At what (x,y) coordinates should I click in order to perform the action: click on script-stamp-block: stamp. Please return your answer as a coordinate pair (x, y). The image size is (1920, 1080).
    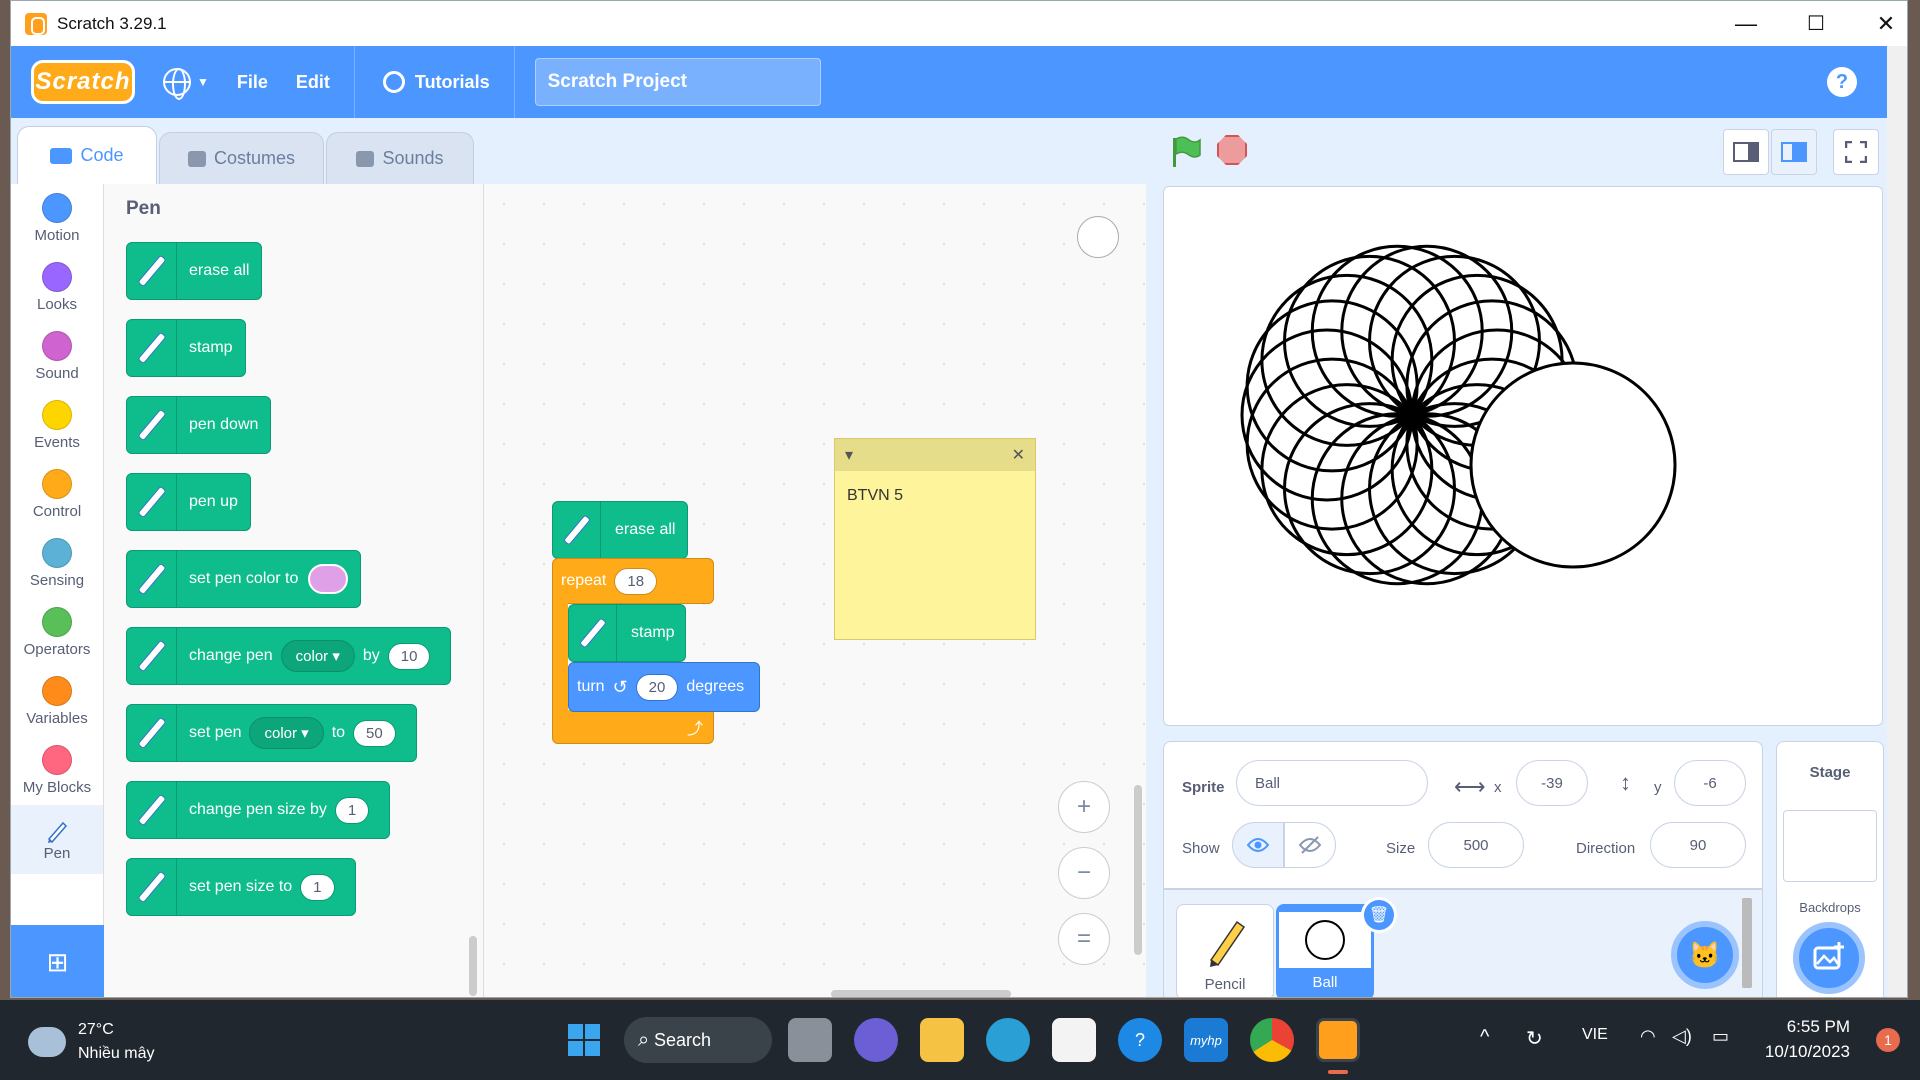
    Looking at the image, I should click on (627, 633).